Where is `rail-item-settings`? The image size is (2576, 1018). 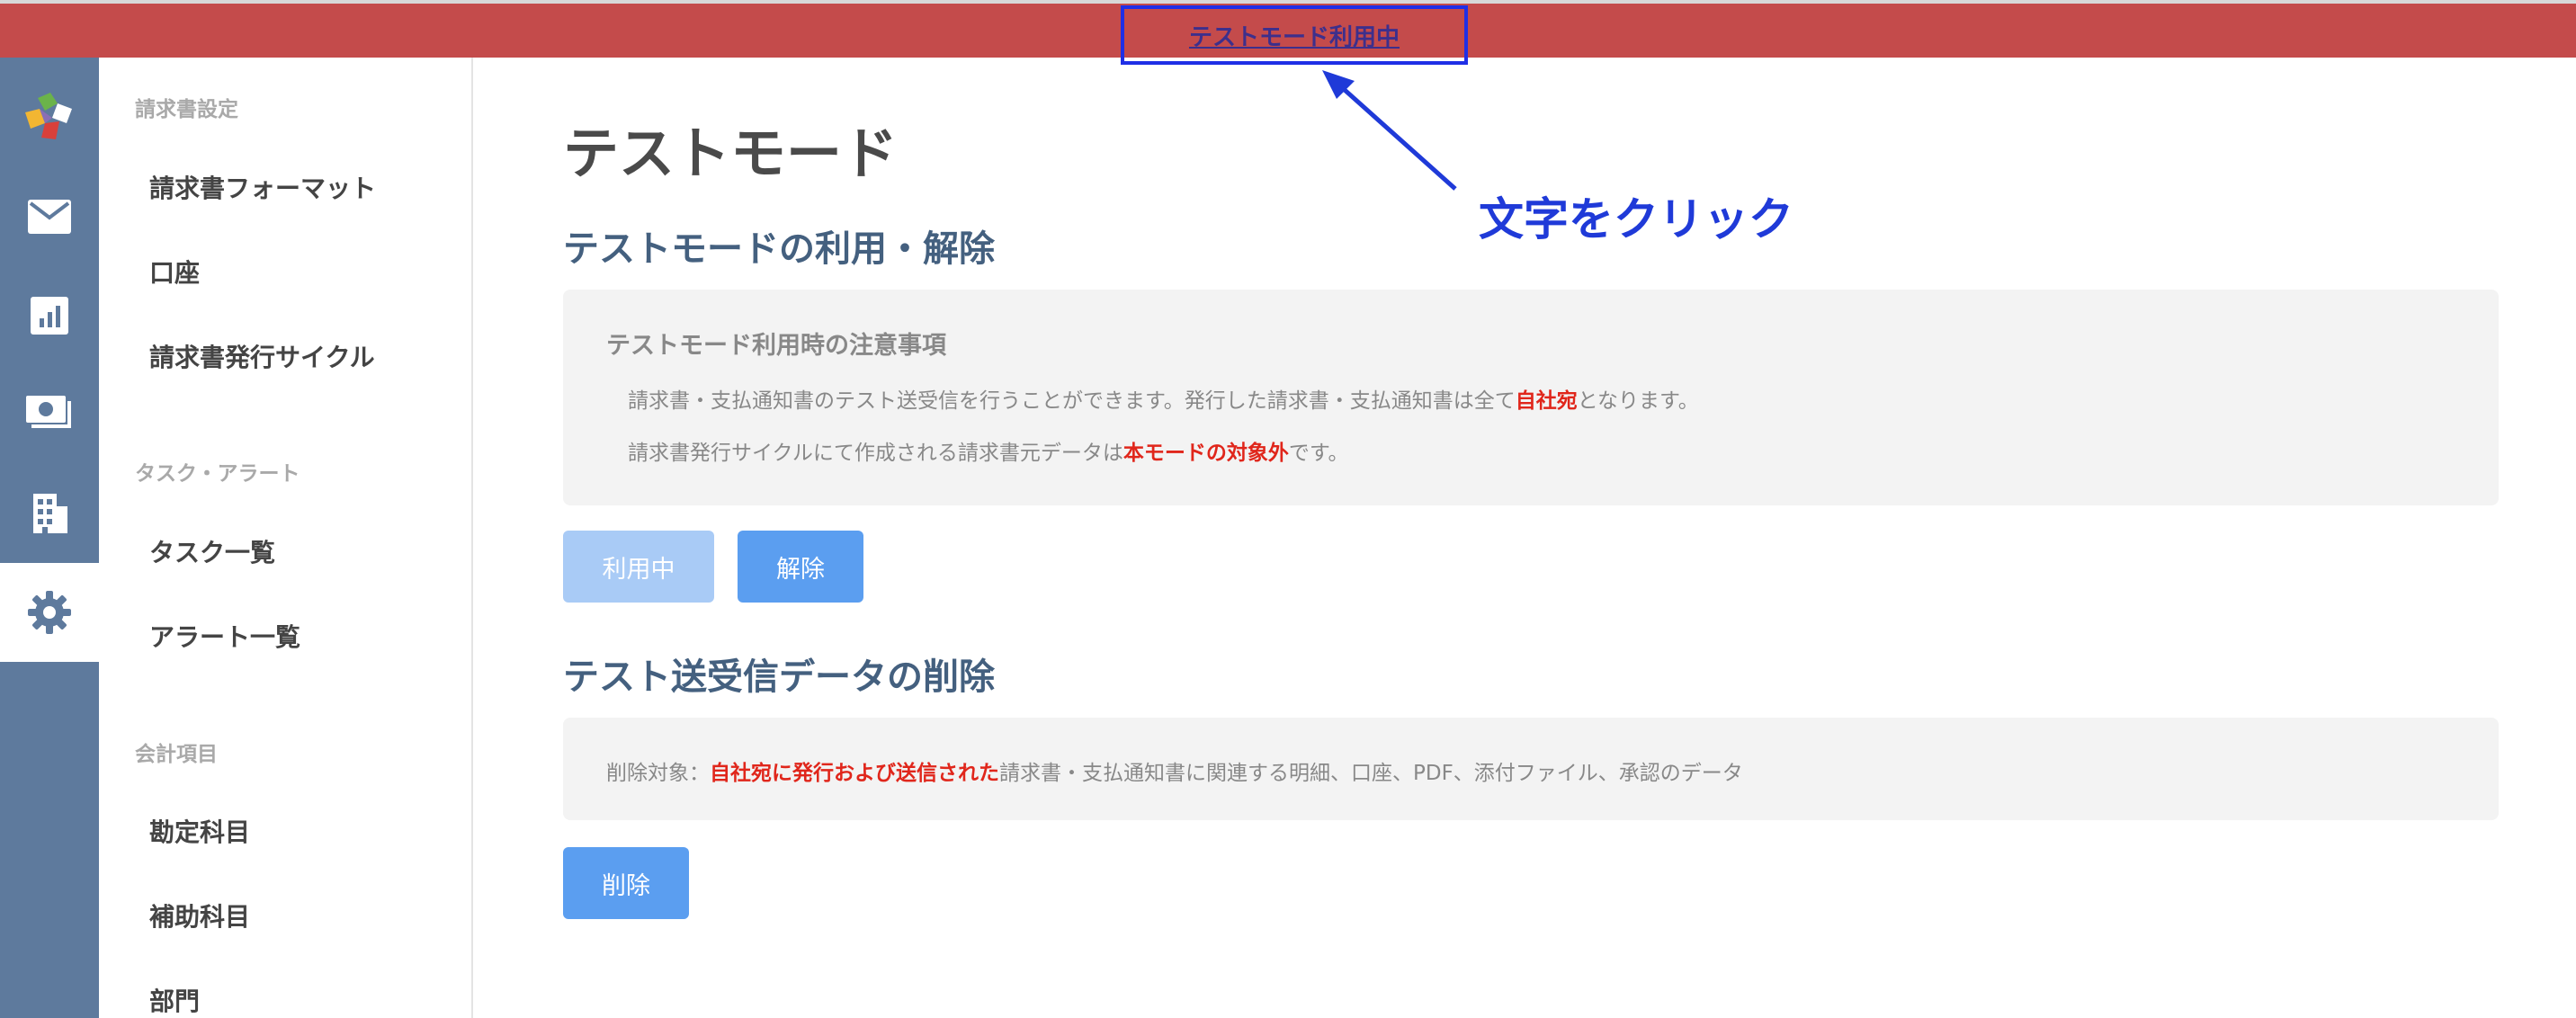 rail-item-settings is located at coordinates (49, 612).